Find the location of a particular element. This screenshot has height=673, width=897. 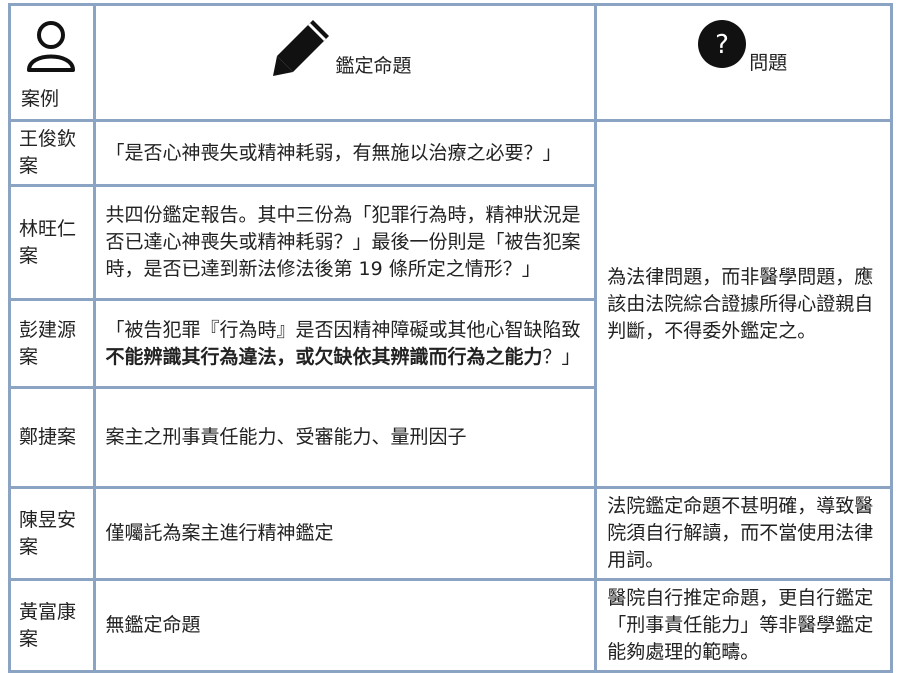

case-topic: 案主之刑事責任能力、受審能力、量刑因子 is located at coordinates (345, 437).